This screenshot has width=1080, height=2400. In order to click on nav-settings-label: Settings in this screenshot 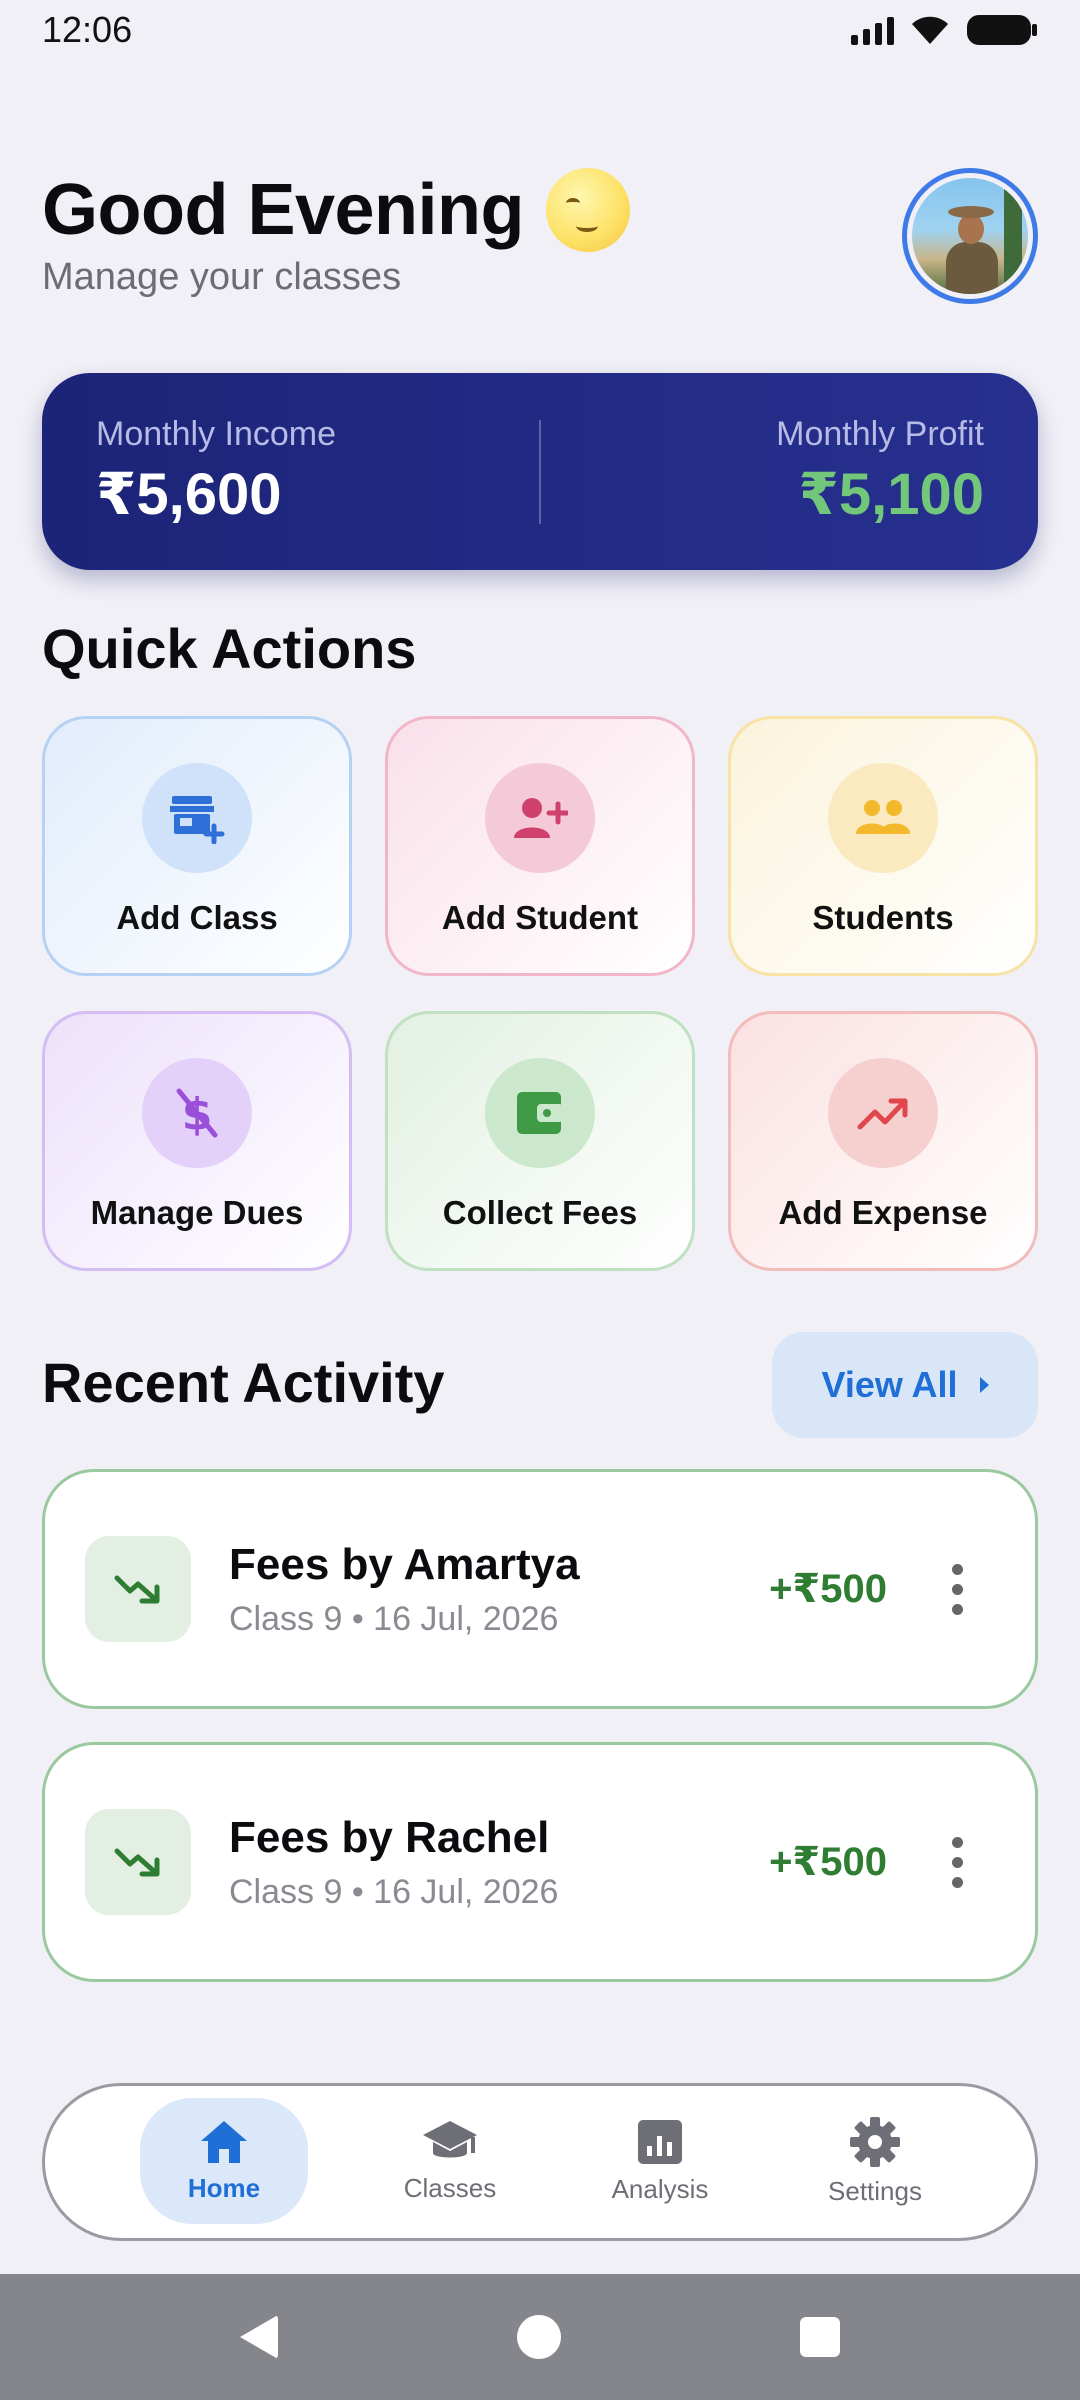, I will do `click(875, 2190)`.